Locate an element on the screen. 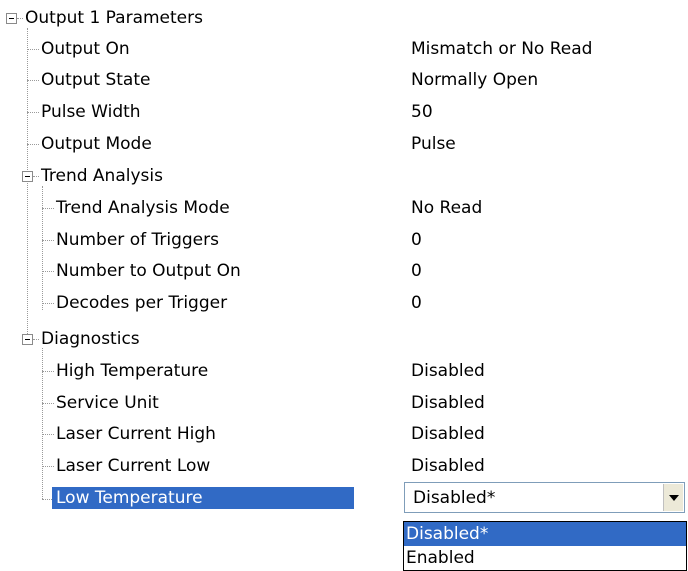 This screenshot has width=688, height=571. tree-item-label: Low Temperature is located at coordinates (203, 498).